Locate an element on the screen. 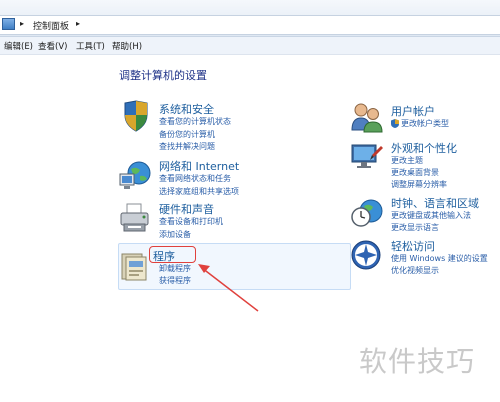 The image size is (500, 402). watermark-text: 软件技巧 is located at coordinates (417, 361).